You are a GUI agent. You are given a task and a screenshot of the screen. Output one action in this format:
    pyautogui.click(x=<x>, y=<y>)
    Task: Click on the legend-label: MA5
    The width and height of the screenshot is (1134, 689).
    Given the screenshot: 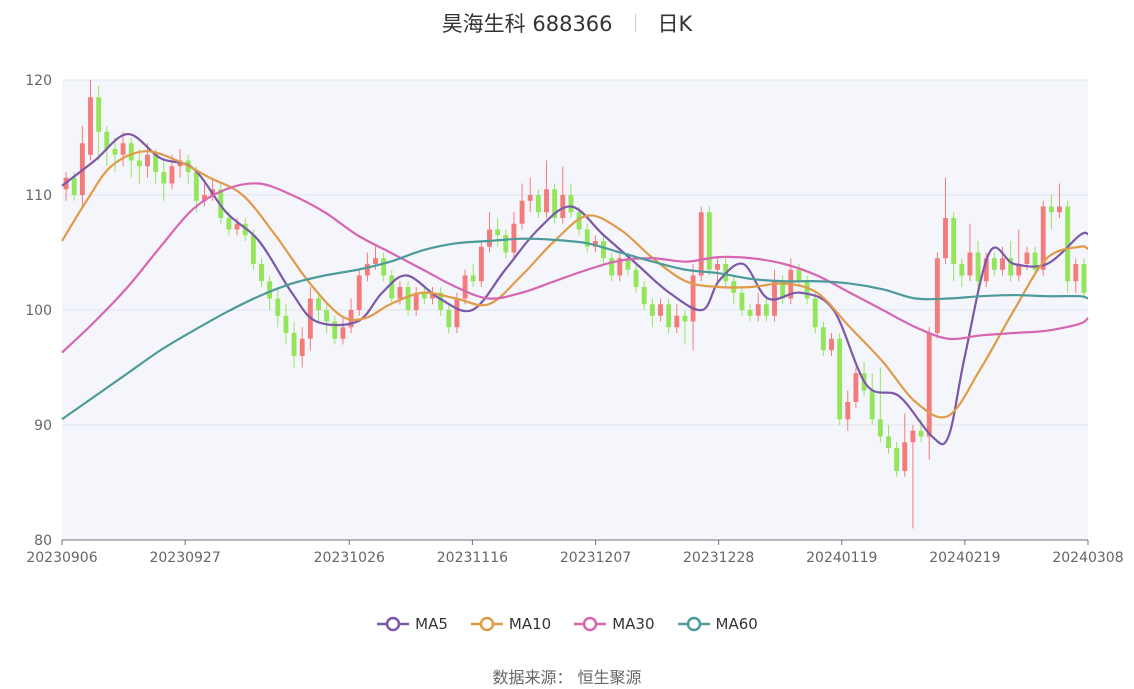 What is the action you would take?
    pyautogui.click(x=431, y=624)
    